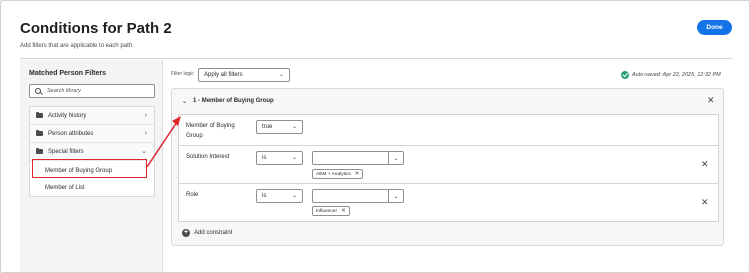 This screenshot has width=750, height=273. I want to click on operator-value: true, so click(267, 127).